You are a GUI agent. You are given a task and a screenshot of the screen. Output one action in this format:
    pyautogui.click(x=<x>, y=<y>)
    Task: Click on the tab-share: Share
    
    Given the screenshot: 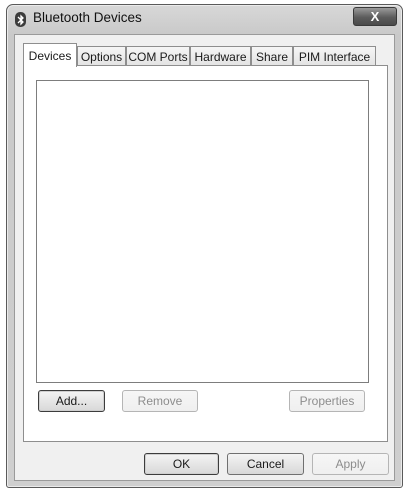 What is the action you would take?
    pyautogui.click(x=272, y=56)
    